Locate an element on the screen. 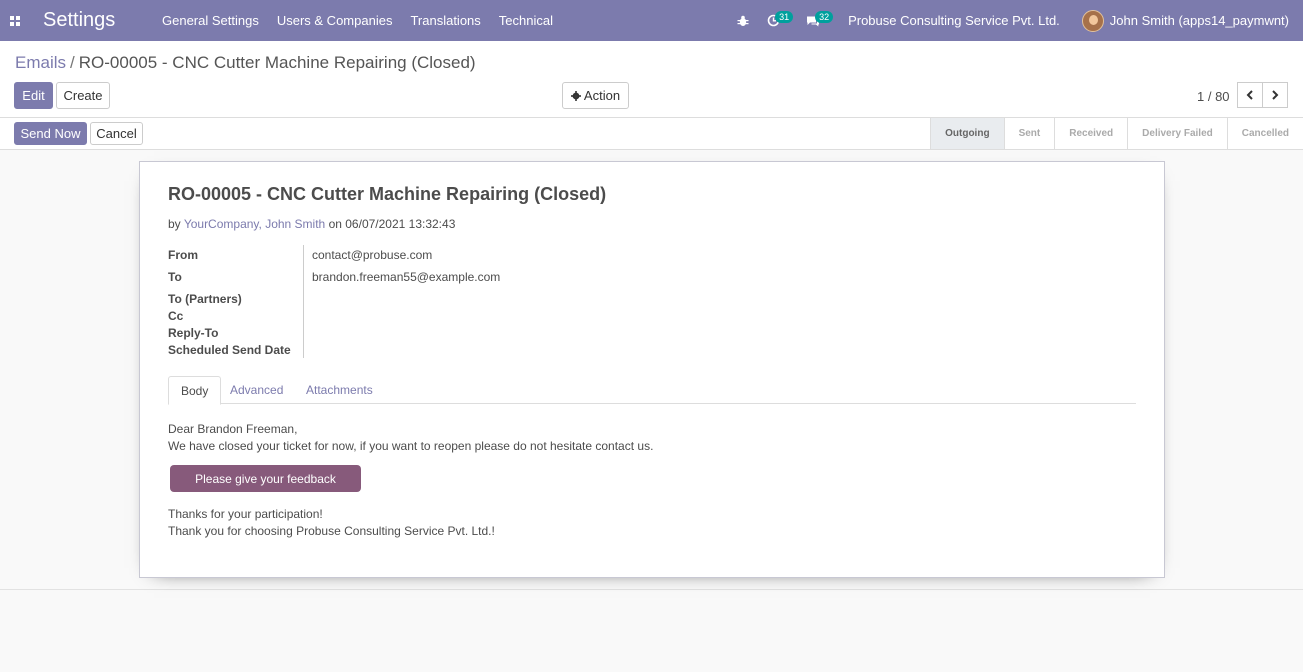 The width and height of the screenshot is (1303, 672). chevron-right-icon is located at coordinates (1275, 95).